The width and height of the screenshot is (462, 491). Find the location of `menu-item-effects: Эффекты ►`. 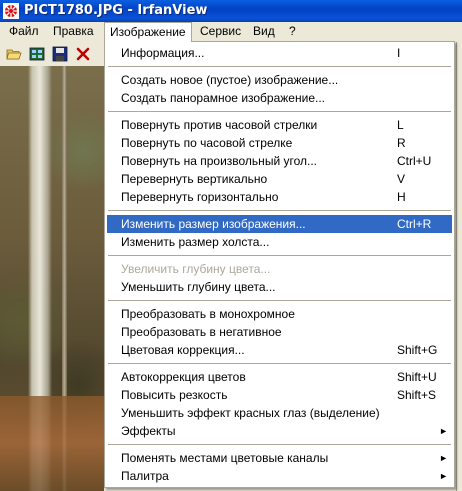

menu-item-effects: Эффекты ► is located at coordinates (279, 431).